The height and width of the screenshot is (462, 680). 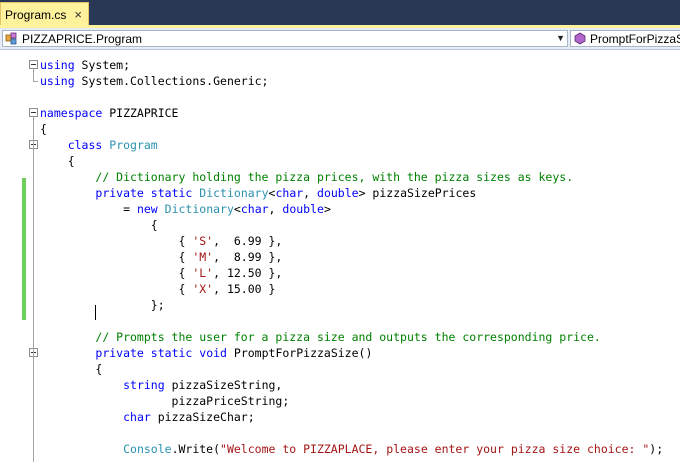 I want to click on code-line: private static void PromptForPizzaSize(), so click(x=206, y=353).